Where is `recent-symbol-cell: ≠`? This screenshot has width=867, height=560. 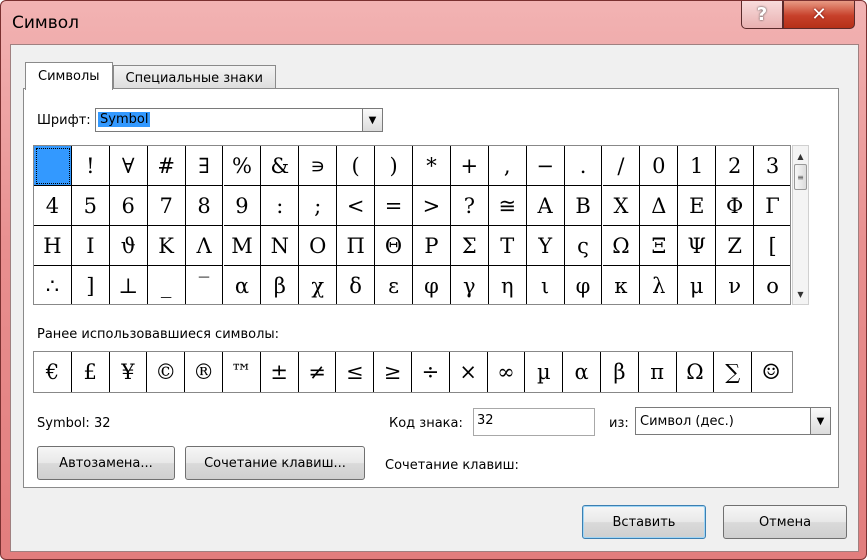
recent-symbol-cell: ≠ is located at coordinates (318, 372).